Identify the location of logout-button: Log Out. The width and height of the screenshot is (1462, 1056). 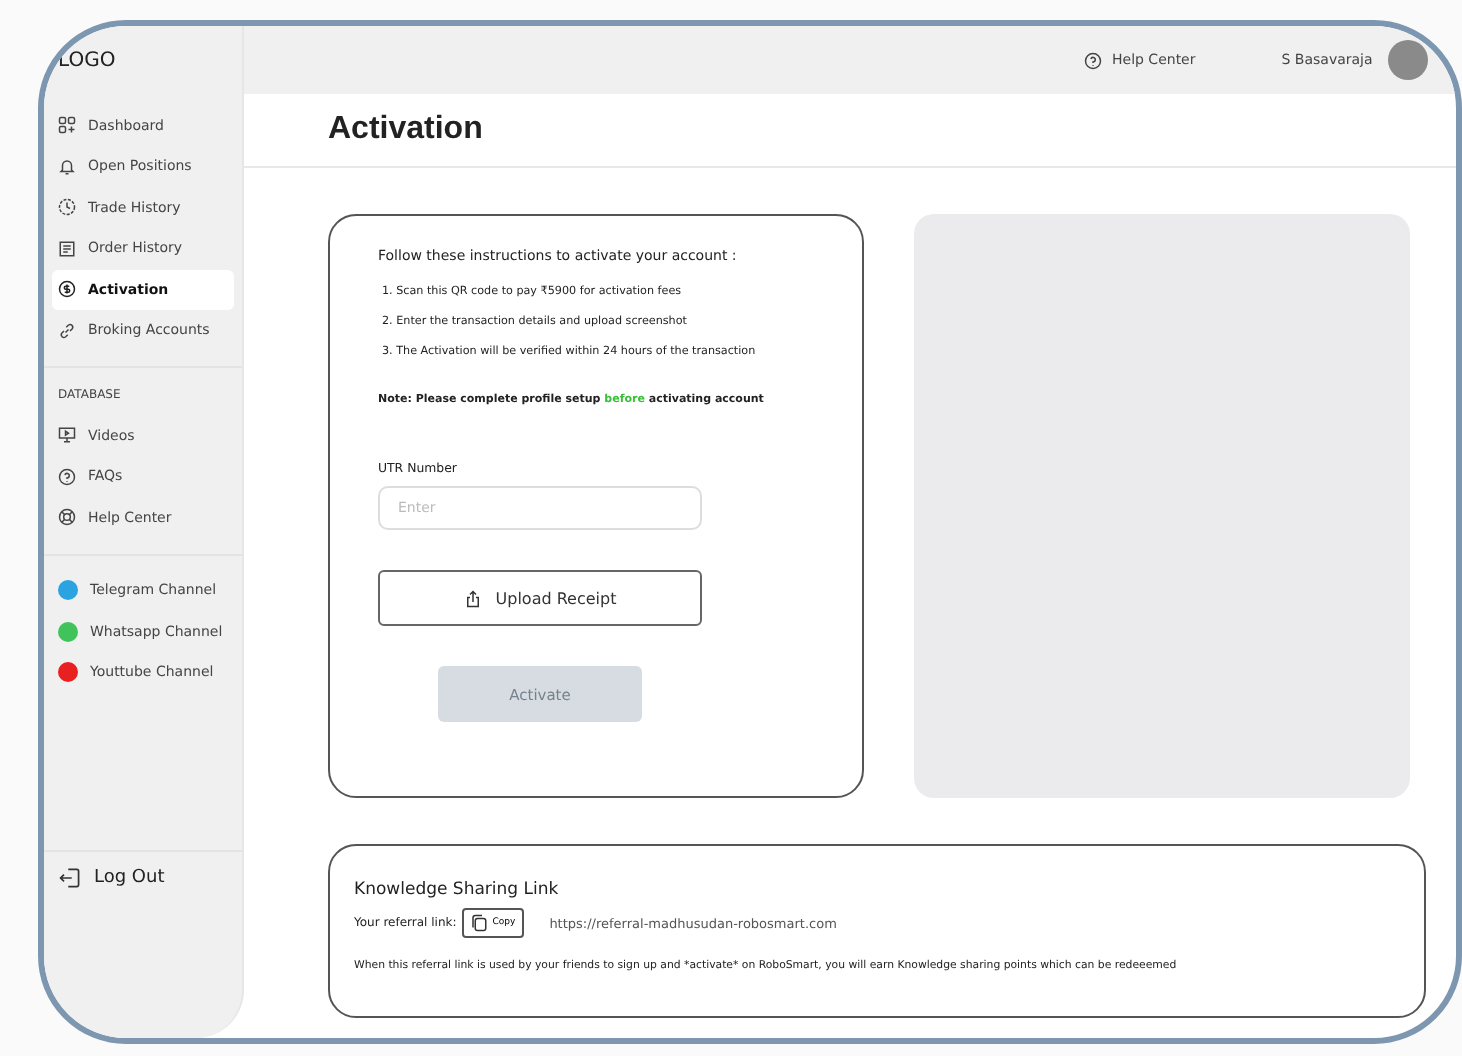
(143, 878).